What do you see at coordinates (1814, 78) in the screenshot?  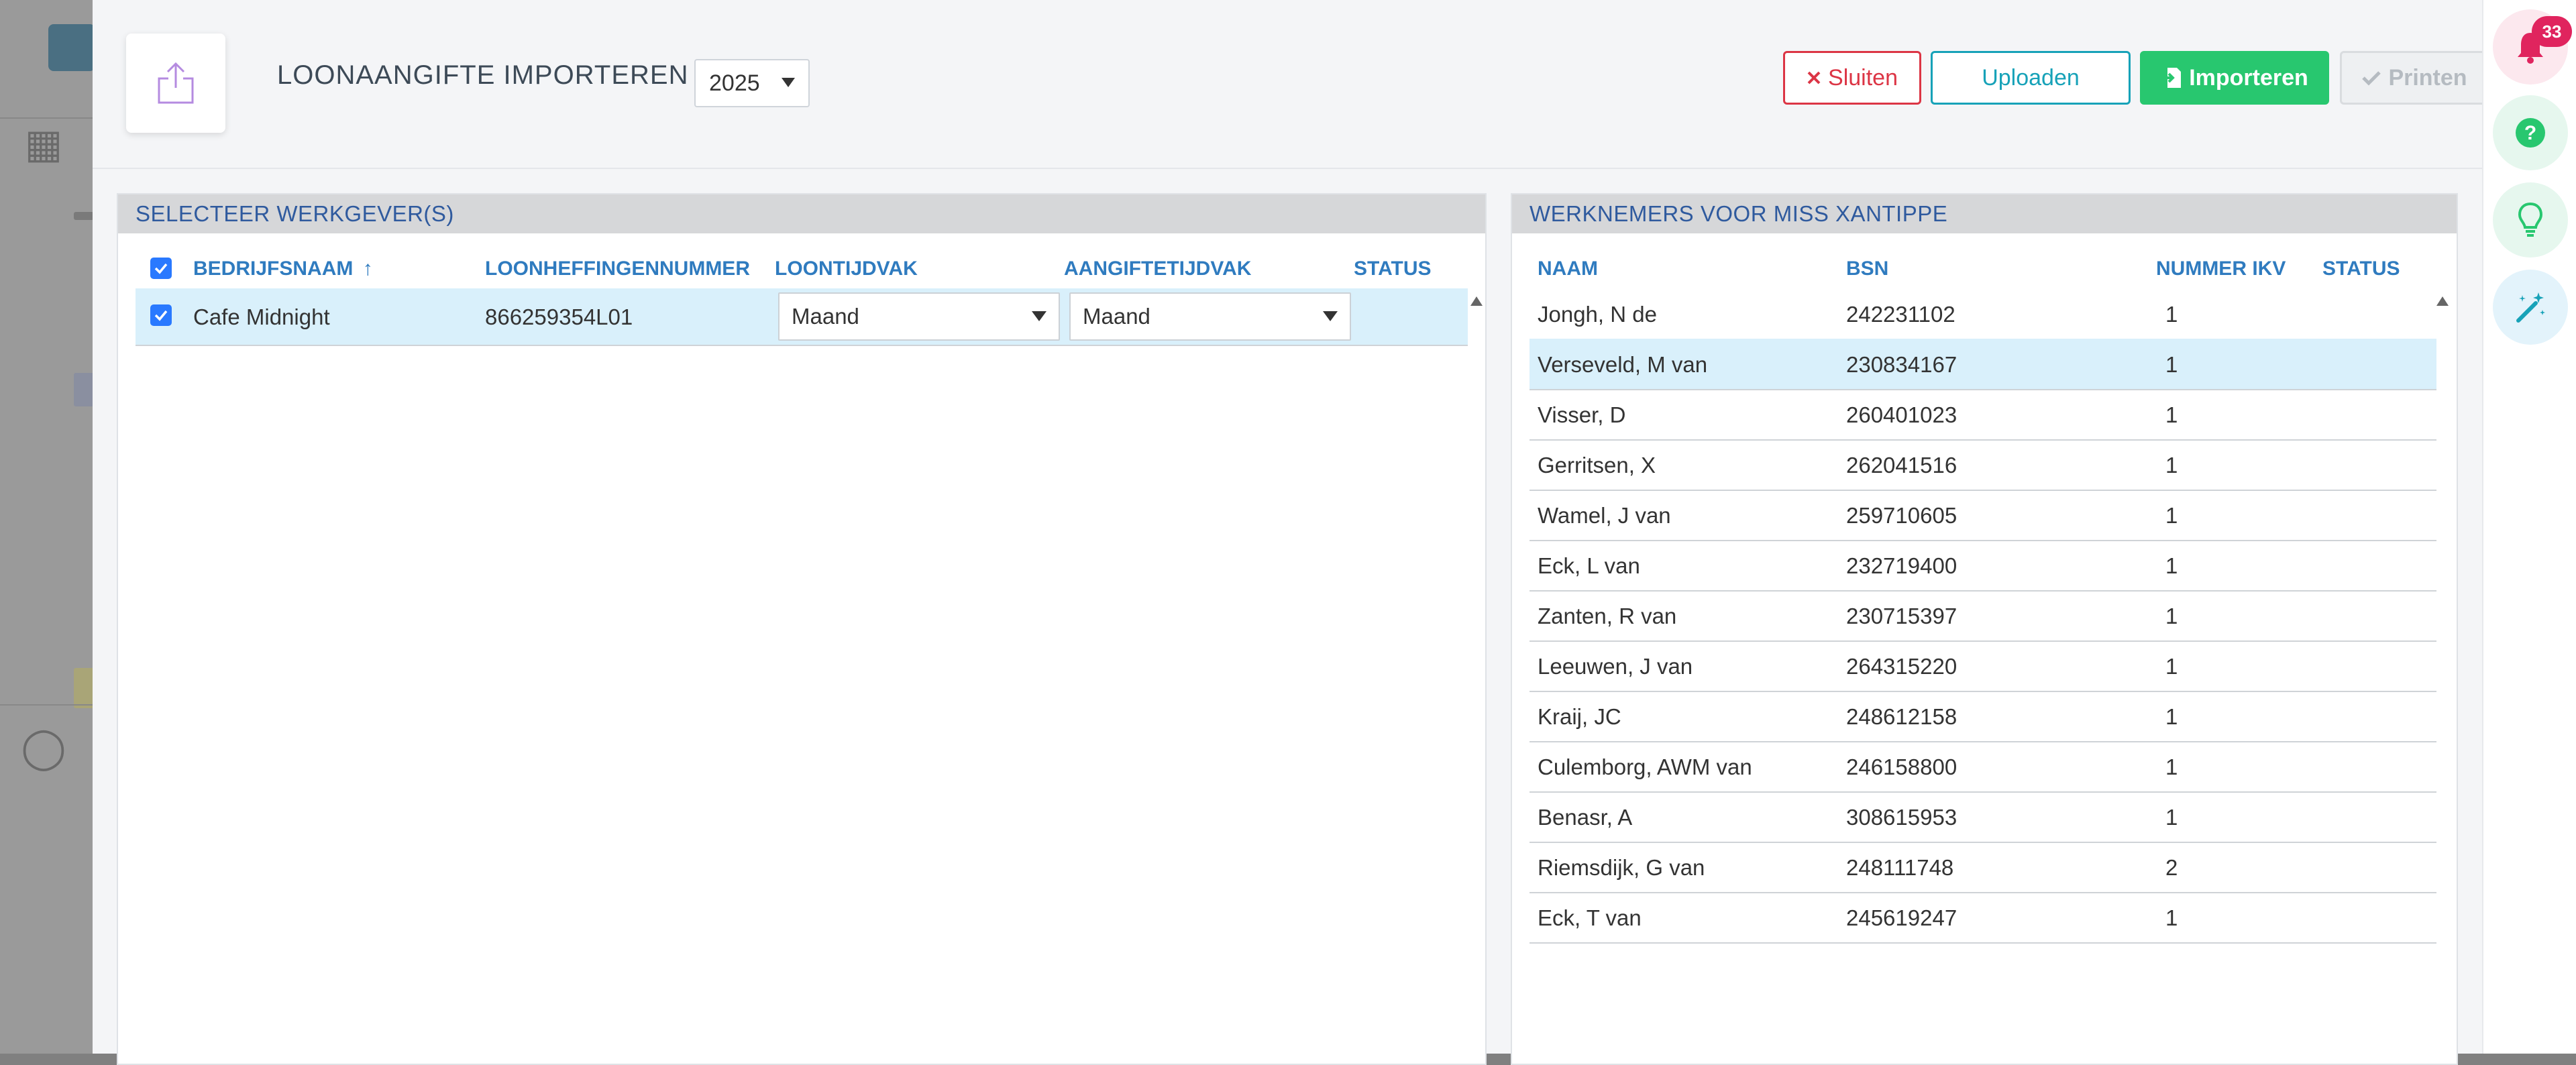 I see `close-icon` at bounding box center [1814, 78].